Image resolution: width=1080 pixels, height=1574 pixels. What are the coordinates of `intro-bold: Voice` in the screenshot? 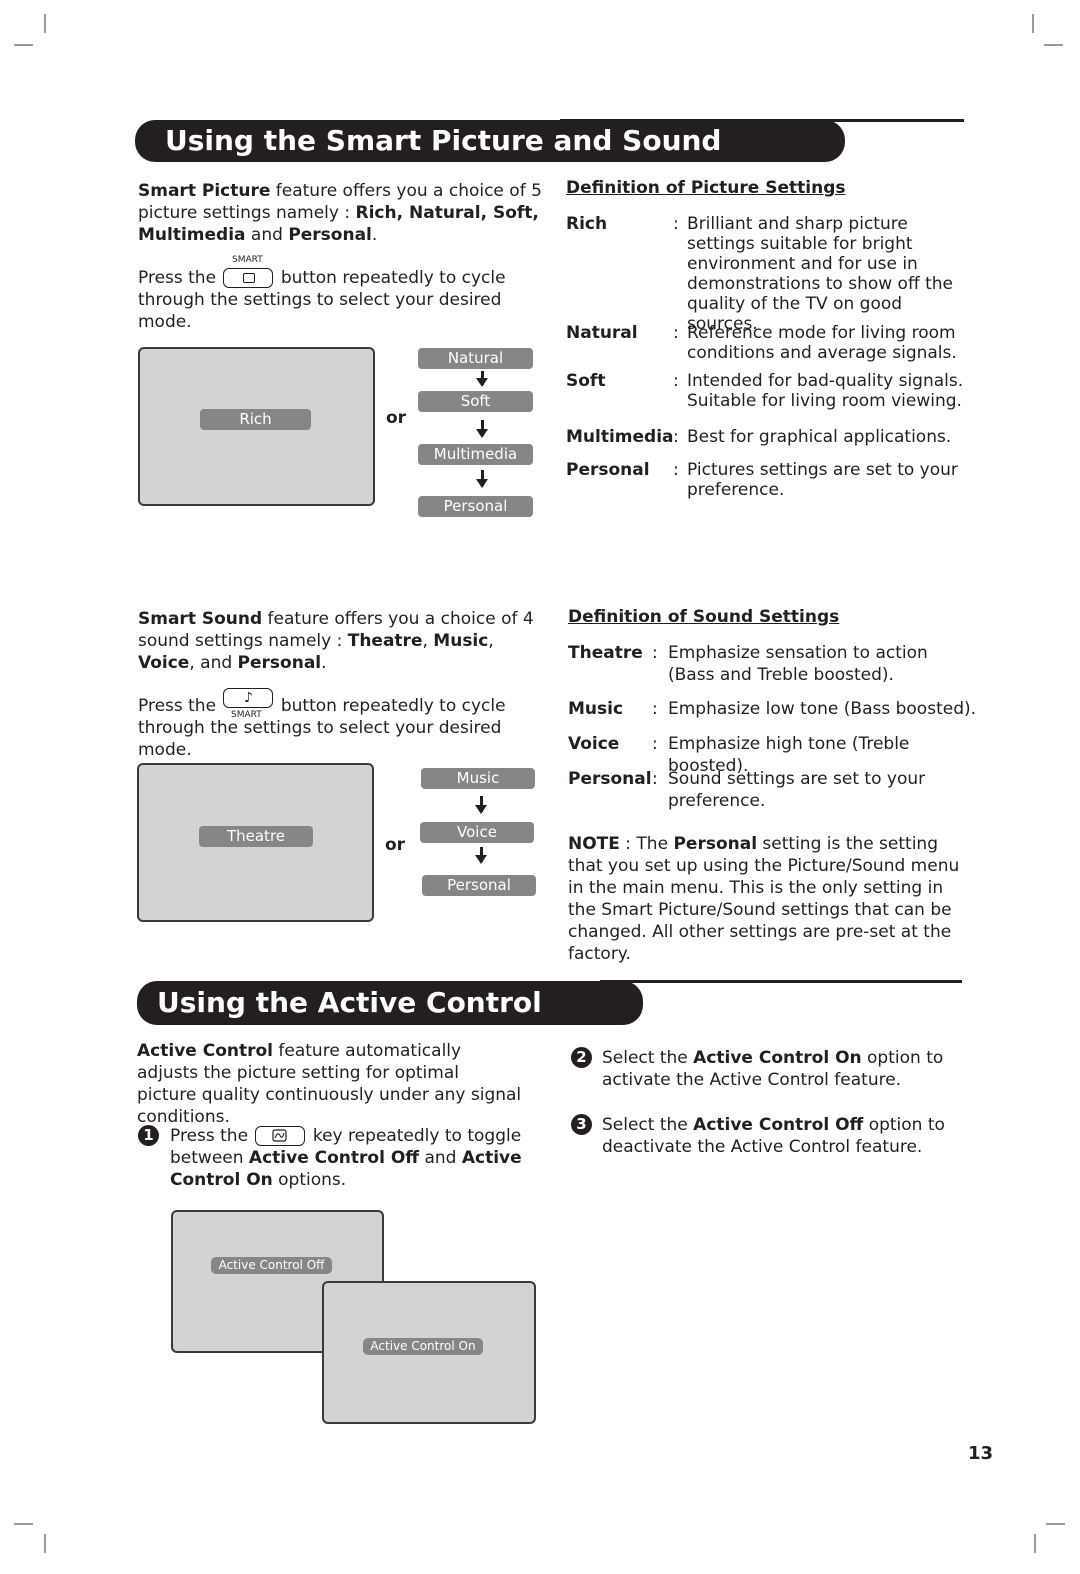 It's located at (164, 663).